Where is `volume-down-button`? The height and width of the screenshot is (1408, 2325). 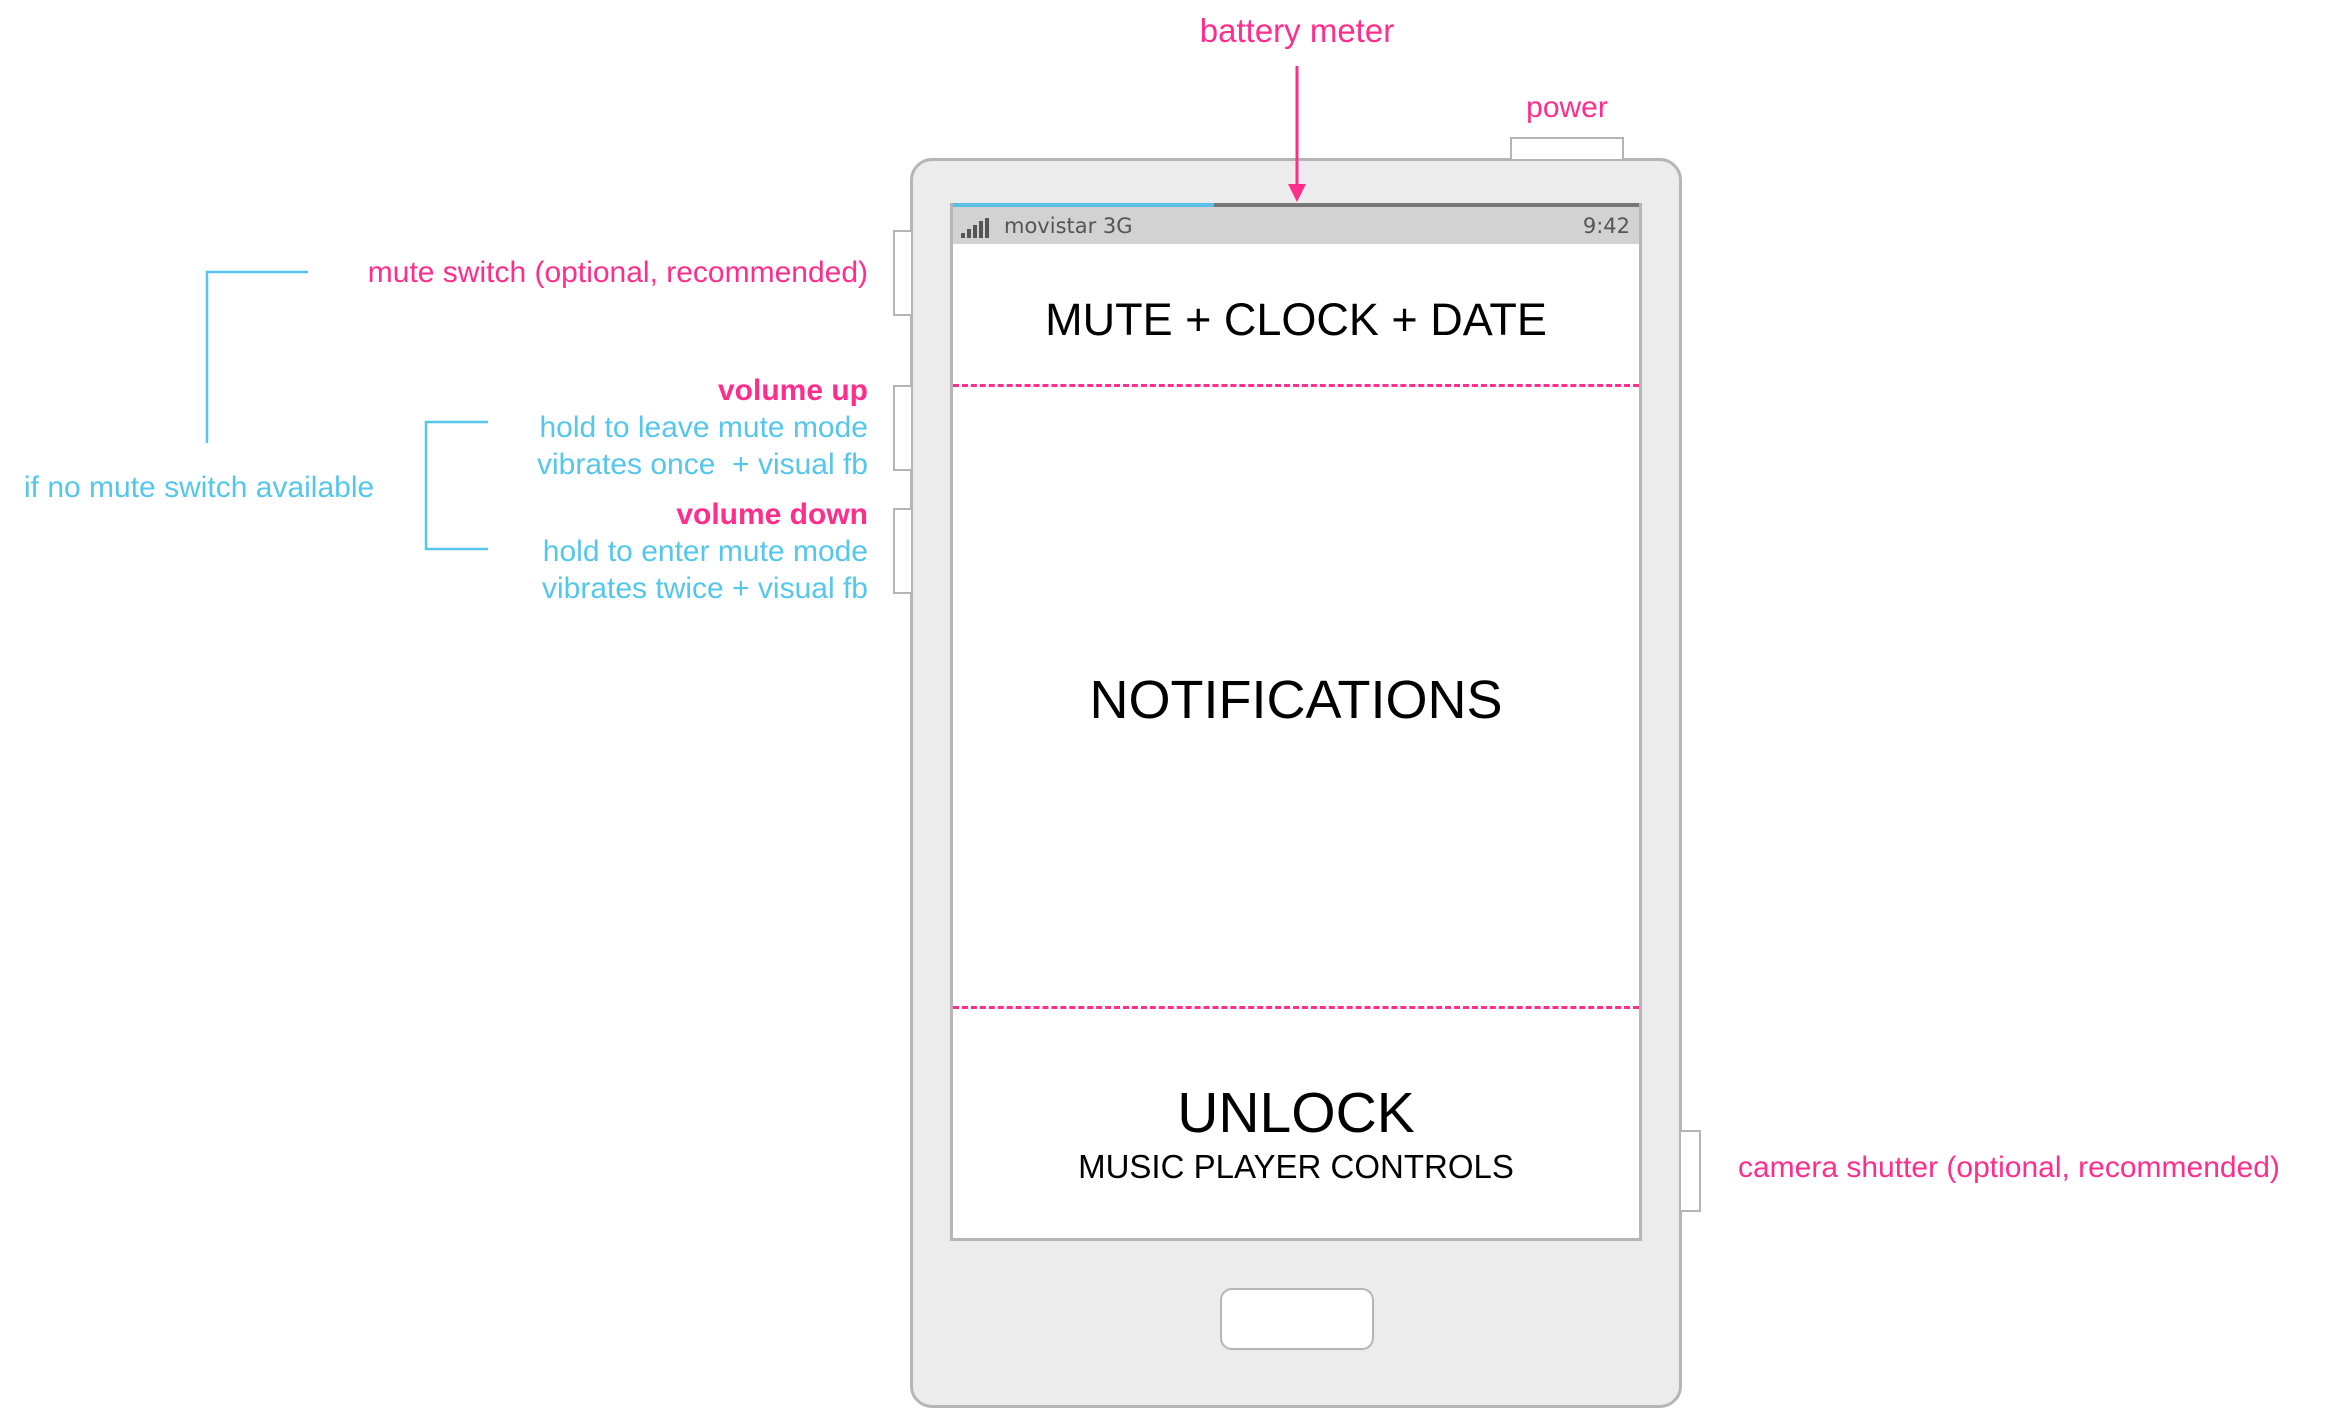
volume-down-button is located at coordinates (903, 551).